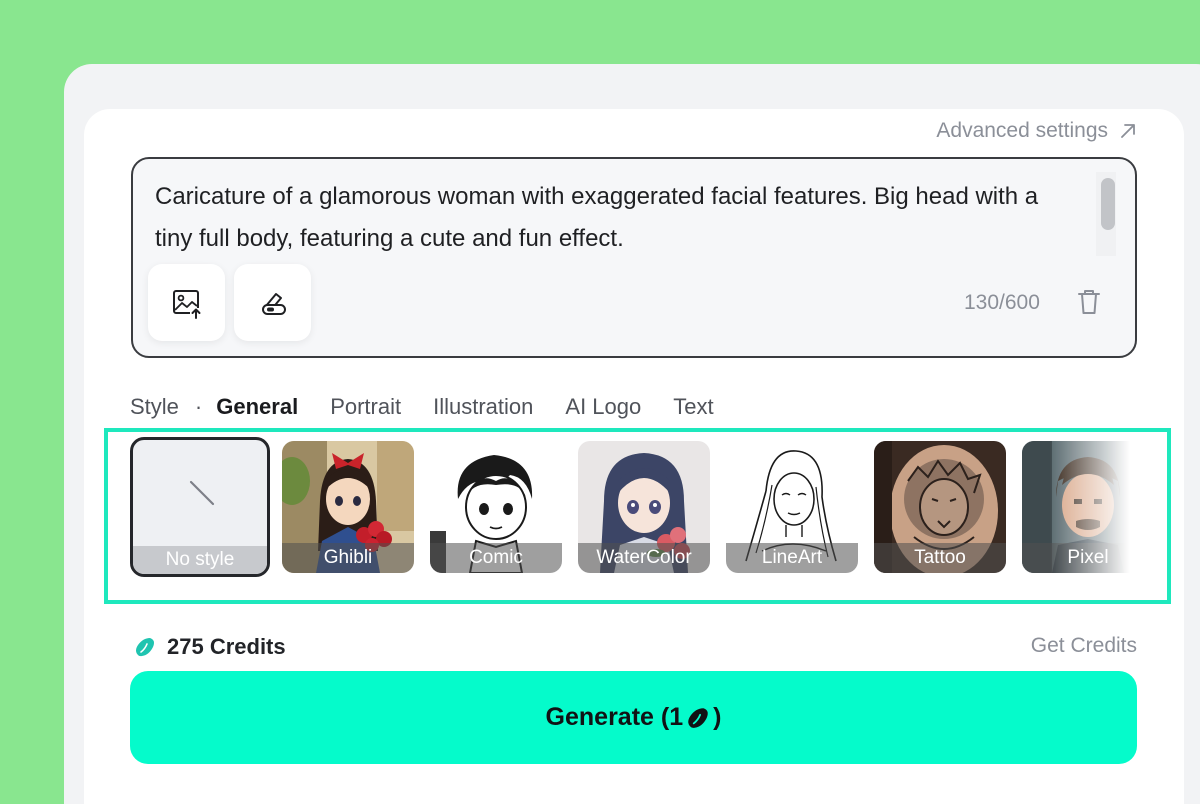 The width and height of the screenshot is (1200, 804). I want to click on generate-button: Generate (1 ), so click(633, 717).